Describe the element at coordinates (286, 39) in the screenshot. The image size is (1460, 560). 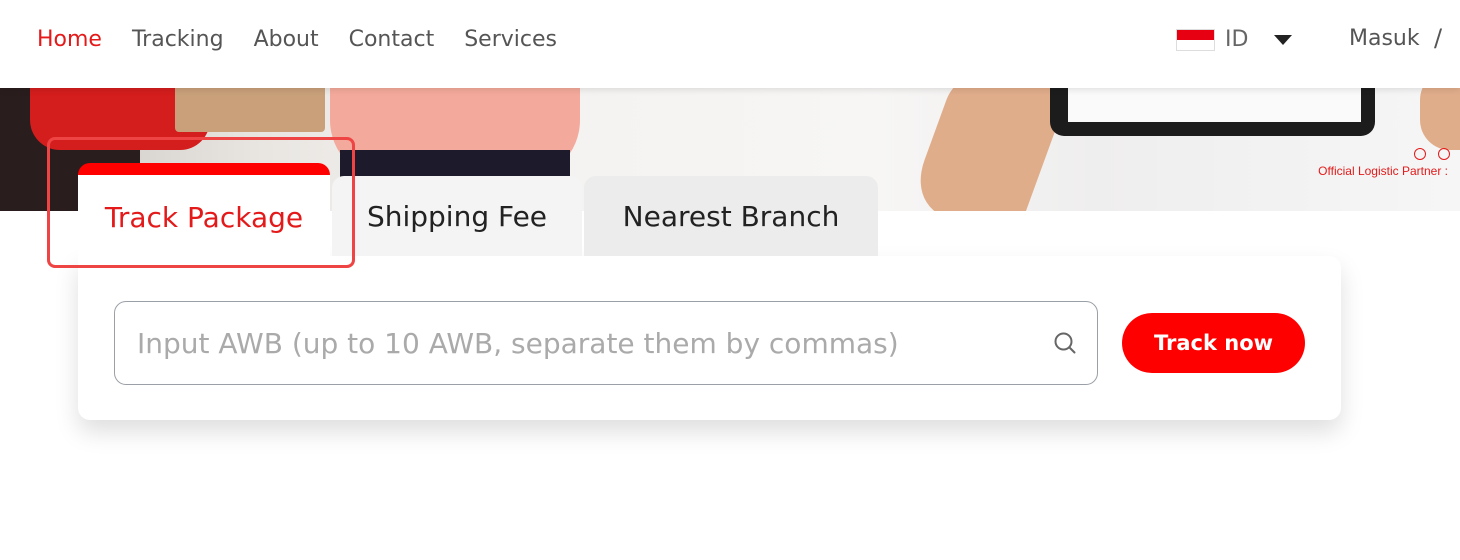
I see `nav-about: About` at that location.